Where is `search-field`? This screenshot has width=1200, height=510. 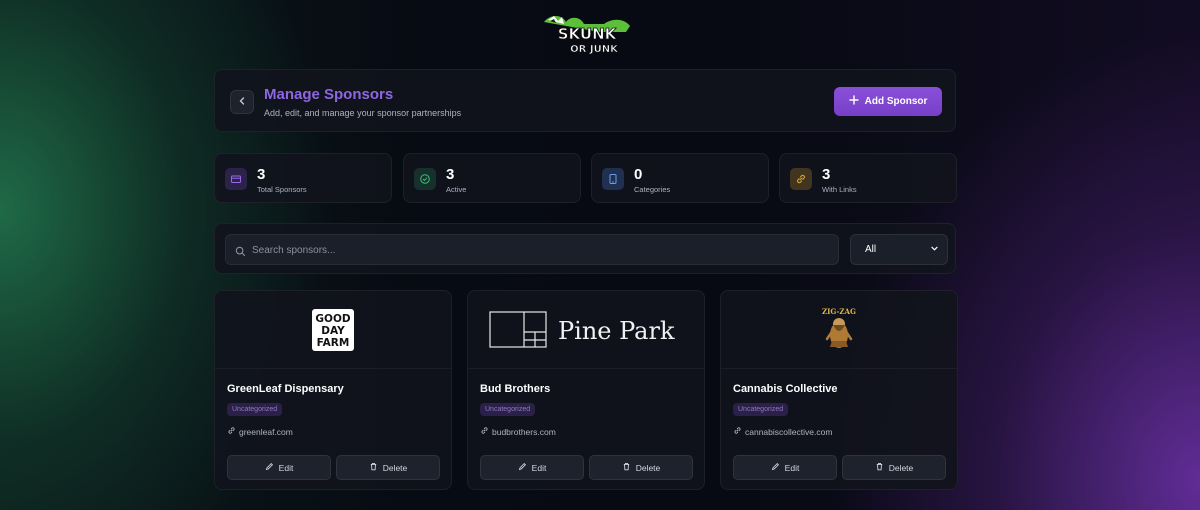 search-field is located at coordinates (532, 249).